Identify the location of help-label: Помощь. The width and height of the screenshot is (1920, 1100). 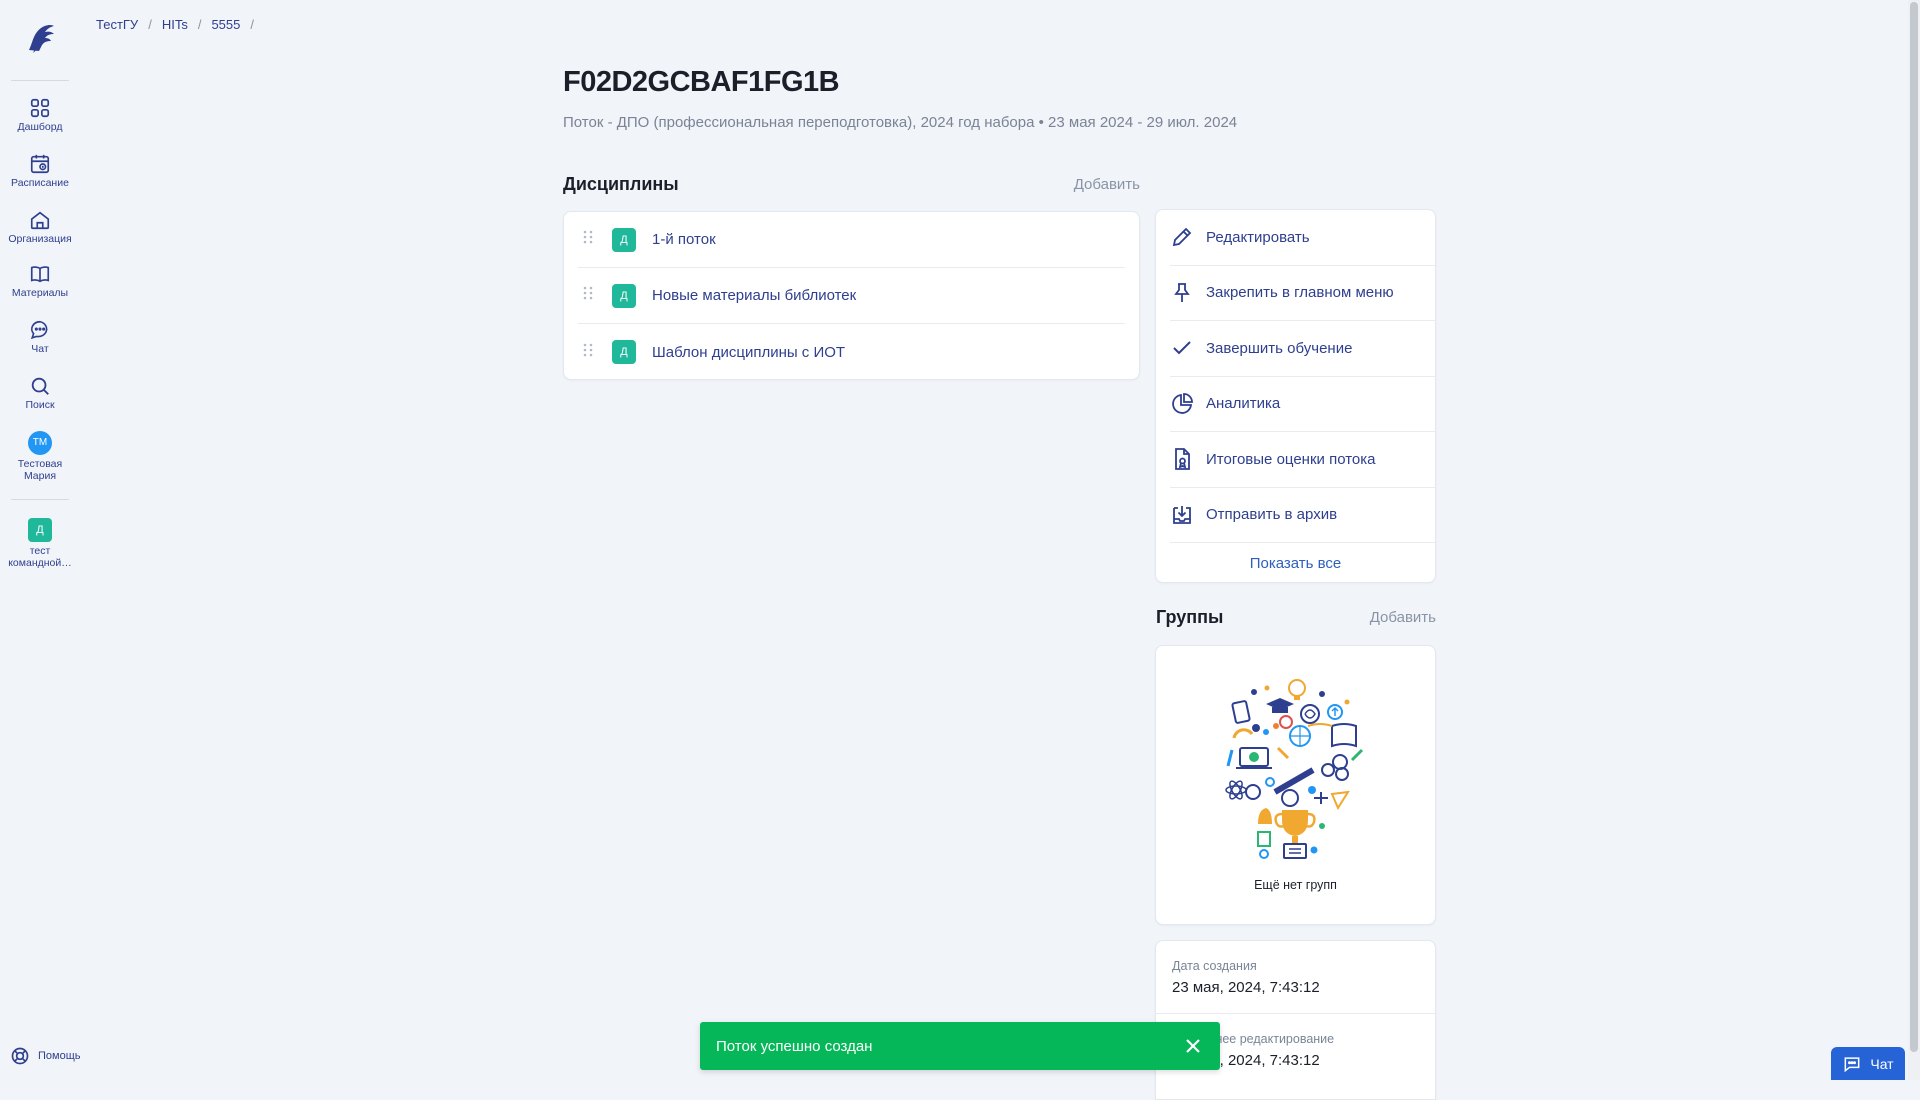
(59, 1056).